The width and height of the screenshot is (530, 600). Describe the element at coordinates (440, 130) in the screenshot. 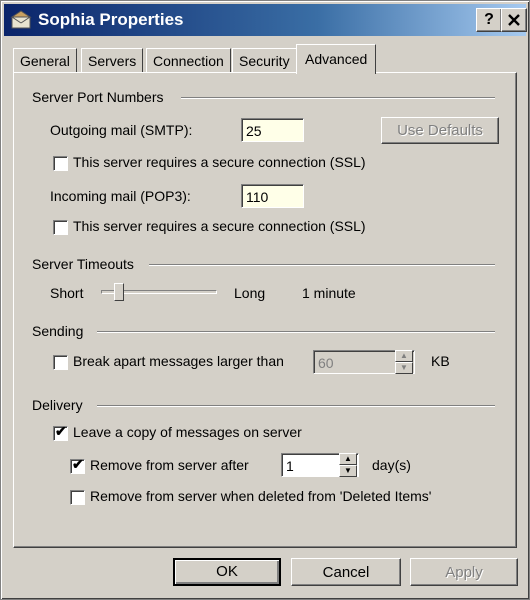

I see `use-defaults-button: Use Defaults` at that location.